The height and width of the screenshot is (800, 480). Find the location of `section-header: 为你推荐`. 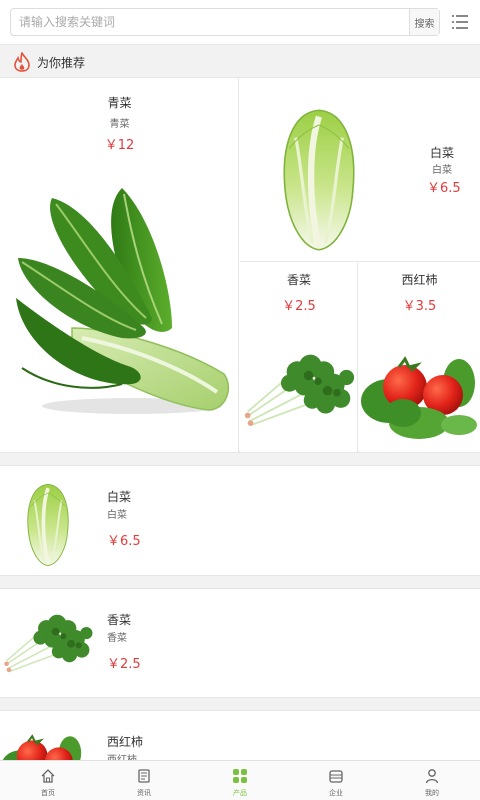

section-header: 为你推荐 is located at coordinates (240, 61).